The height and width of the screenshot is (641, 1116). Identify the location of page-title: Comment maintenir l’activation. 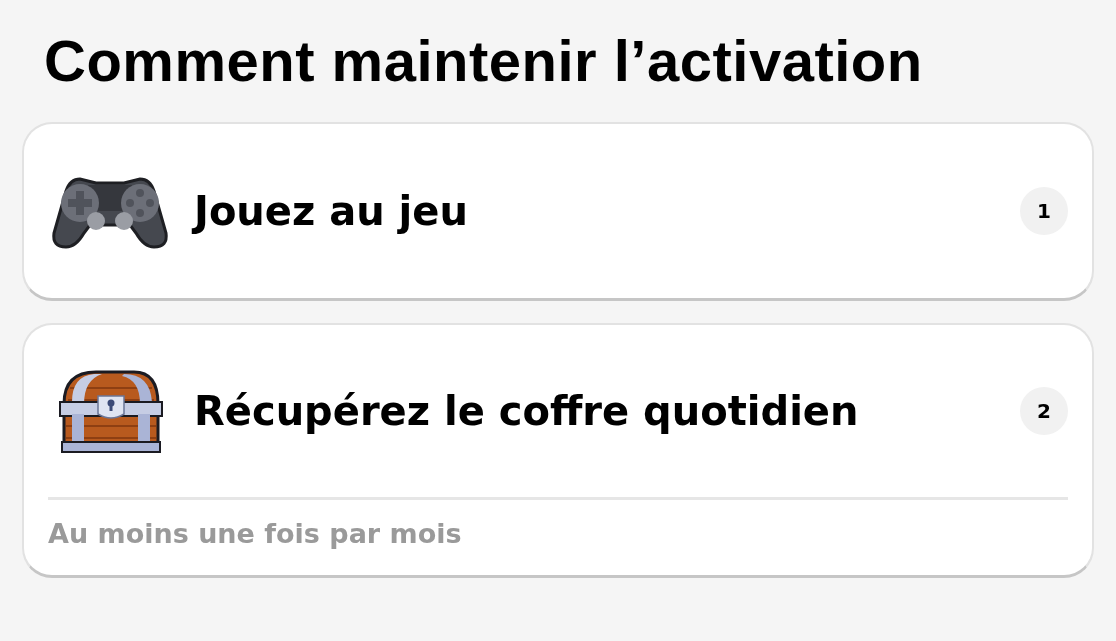
(484, 61).